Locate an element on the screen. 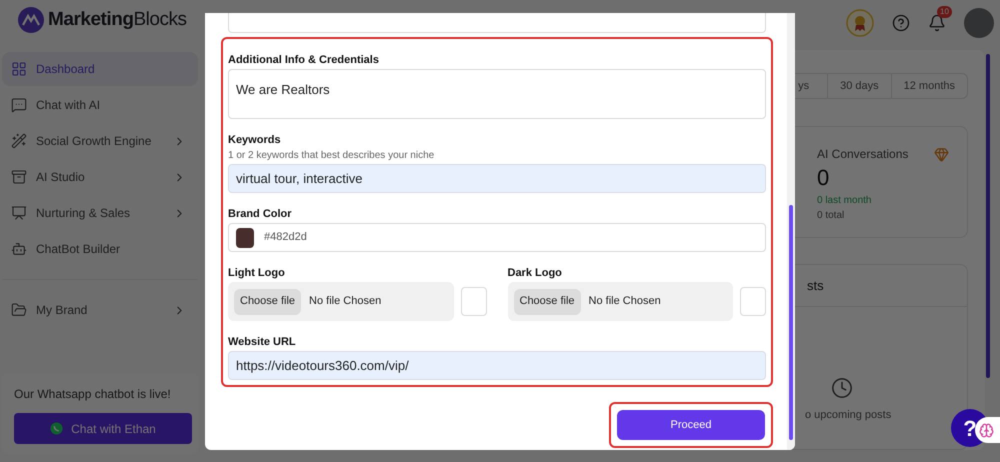 The height and width of the screenshot is (462, 1000). field-label: Dark Logo is located at coordinates (535, 273).